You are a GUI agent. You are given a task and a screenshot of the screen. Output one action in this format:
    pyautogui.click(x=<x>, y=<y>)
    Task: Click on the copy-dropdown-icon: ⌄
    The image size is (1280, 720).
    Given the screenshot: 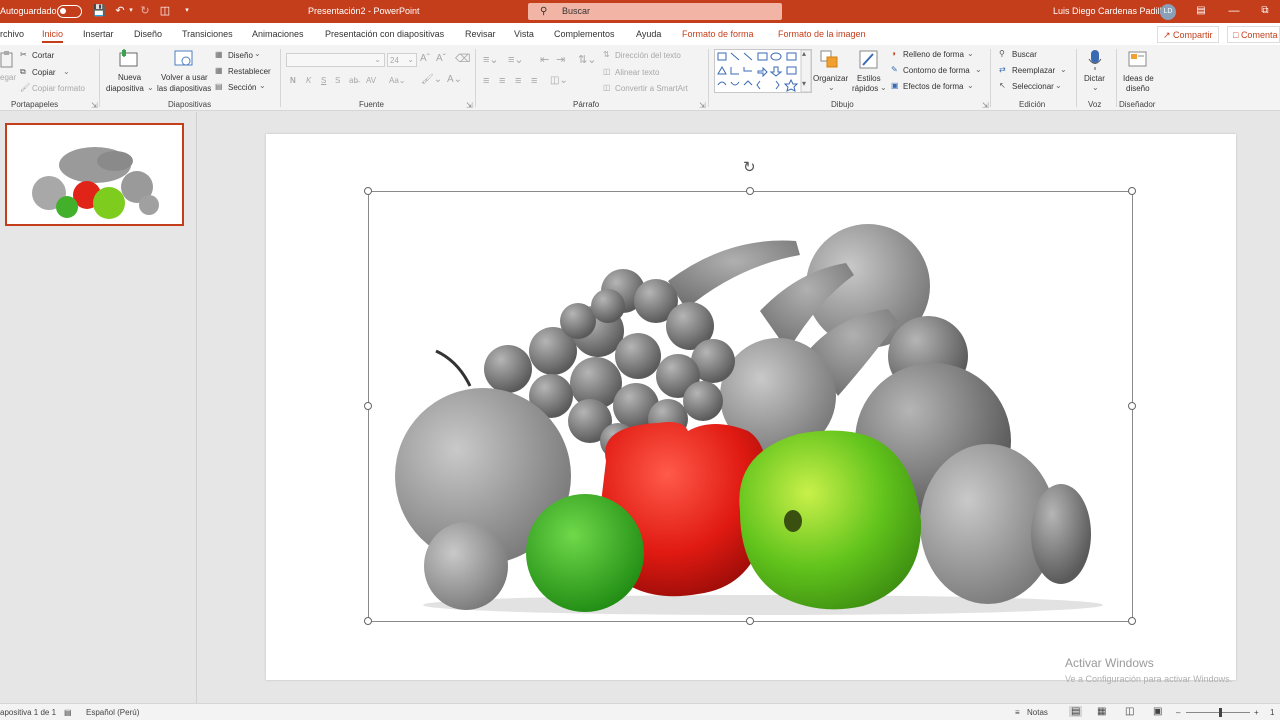 What is the action you would take?
    pyautogui.click(x=66, y=71)
    